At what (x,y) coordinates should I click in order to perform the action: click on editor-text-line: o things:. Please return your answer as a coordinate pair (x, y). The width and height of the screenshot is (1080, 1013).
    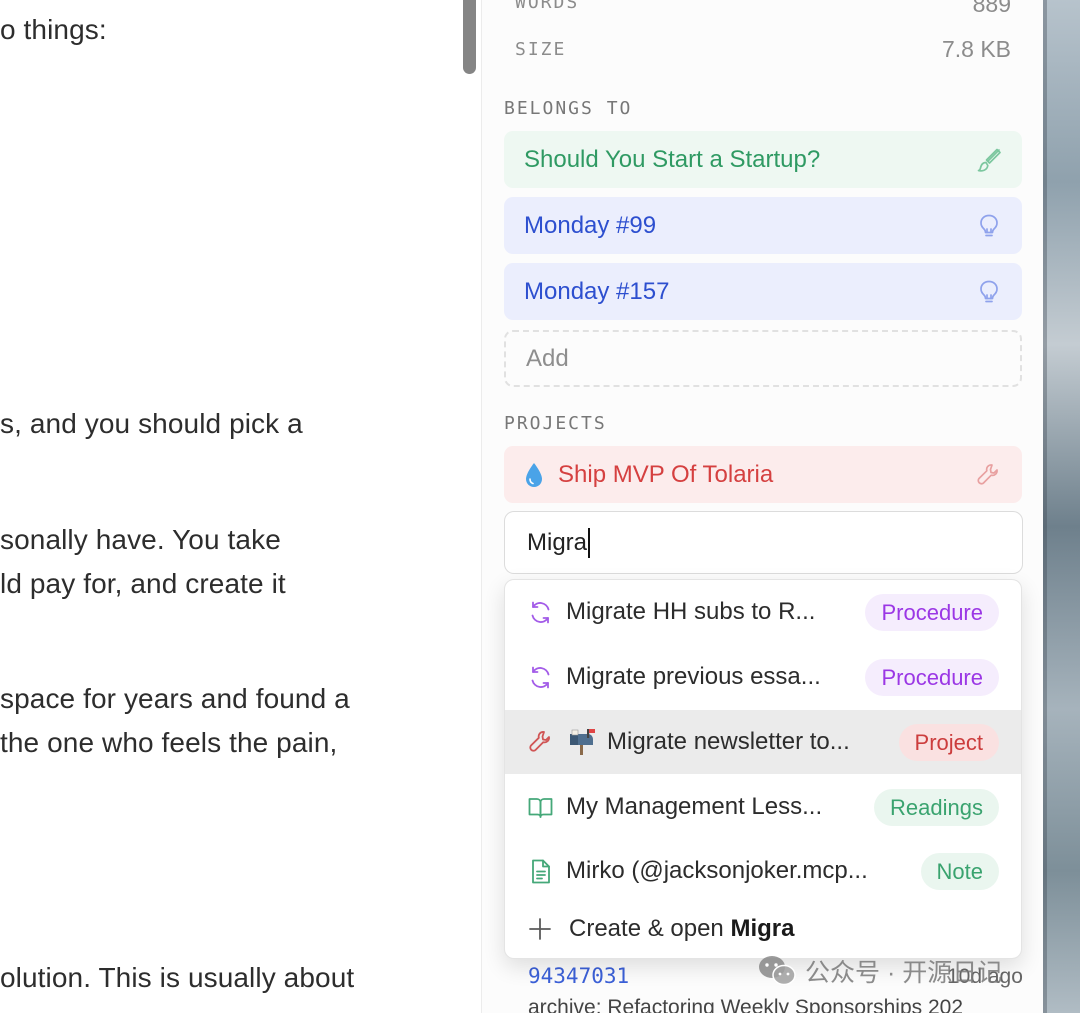
    Looking at the image, I should click on (53, 29).